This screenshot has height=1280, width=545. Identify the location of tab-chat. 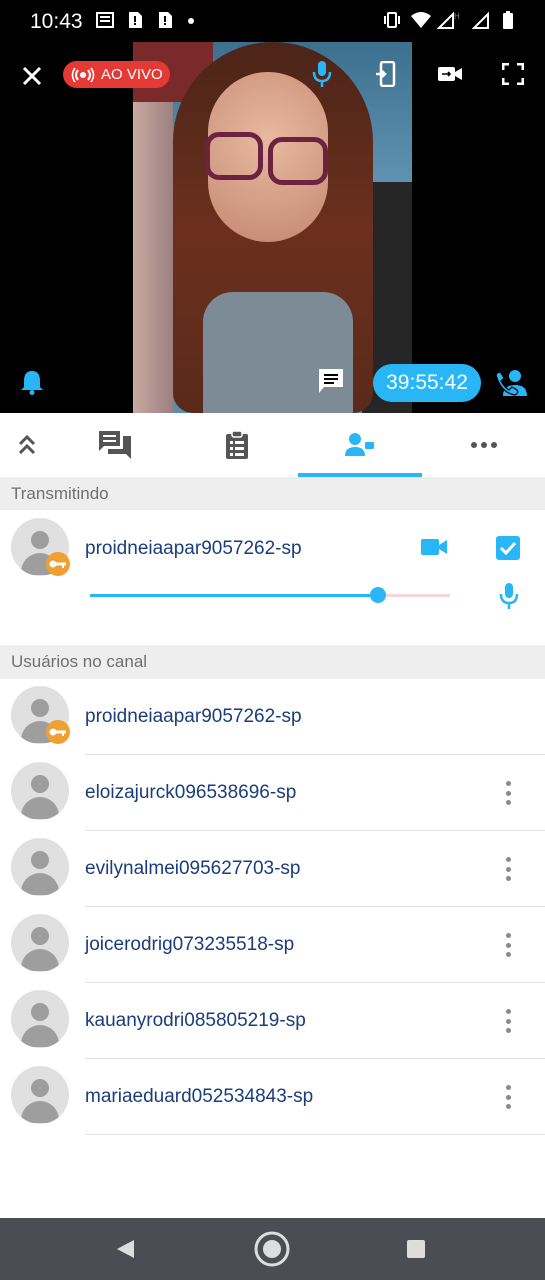
(115, 445).